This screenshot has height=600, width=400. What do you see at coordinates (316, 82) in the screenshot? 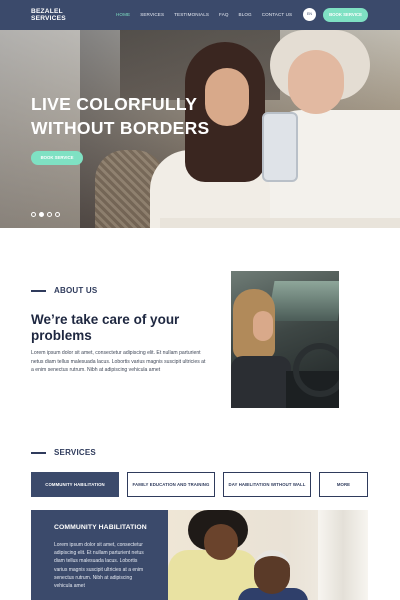
I see `hero-photo-woman-face` at bounding box center [316, 82].